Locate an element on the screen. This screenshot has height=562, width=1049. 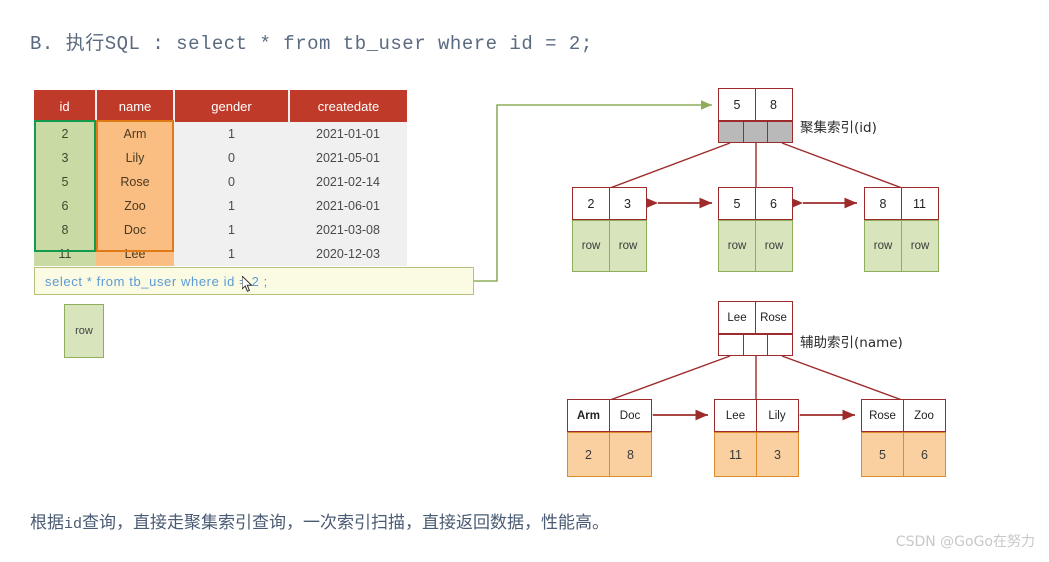
table-row: 5 Rose 0 2021-02-14 is located at coordinates (220, 182).